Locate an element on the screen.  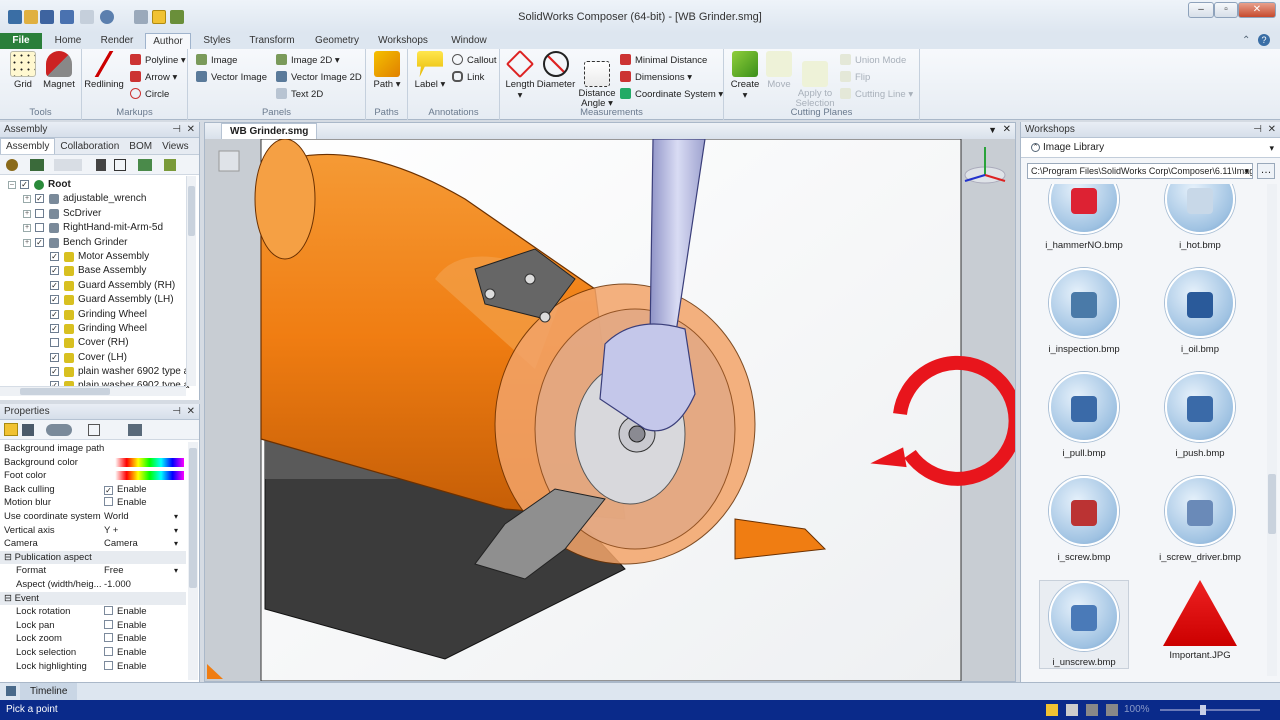
collapse-ribbon-icon: ⌃ is located at coordinates (1246, 40).